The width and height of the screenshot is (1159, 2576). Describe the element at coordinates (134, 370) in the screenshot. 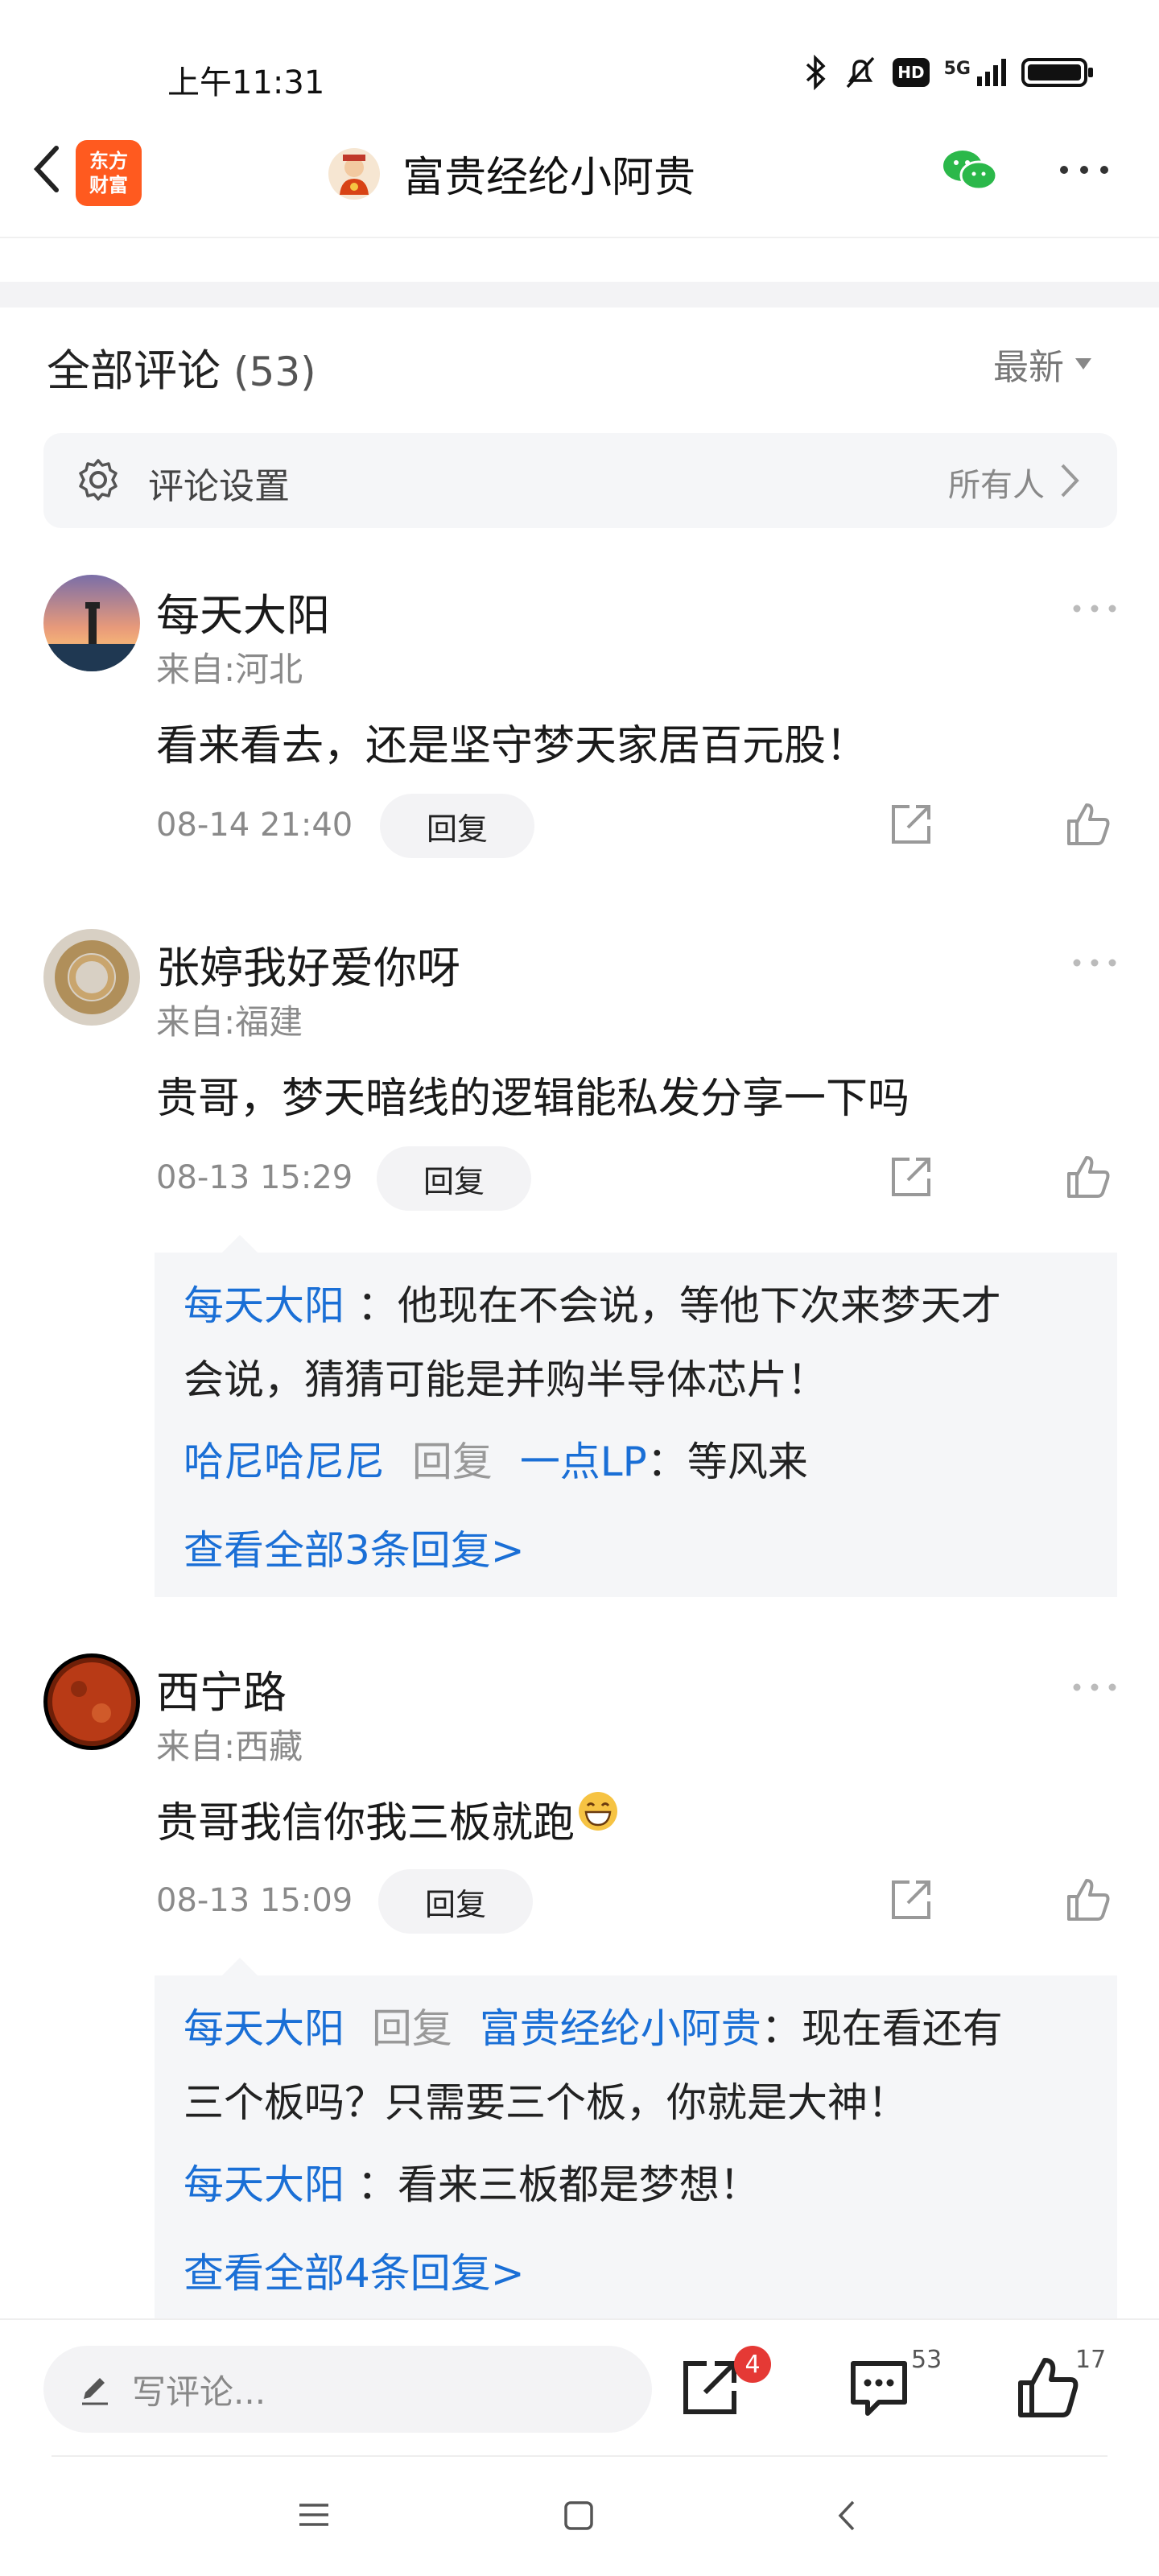

I see `comments-title: 全部评论` at that location.